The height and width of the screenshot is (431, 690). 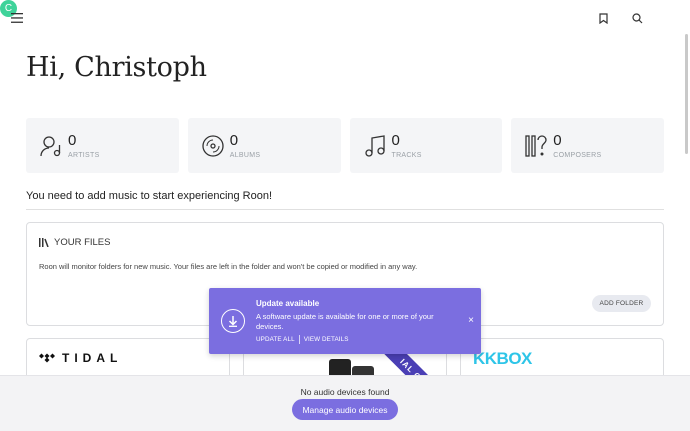 I want to click on page-title: Hi, Christoph, so click(x=116, y=67).